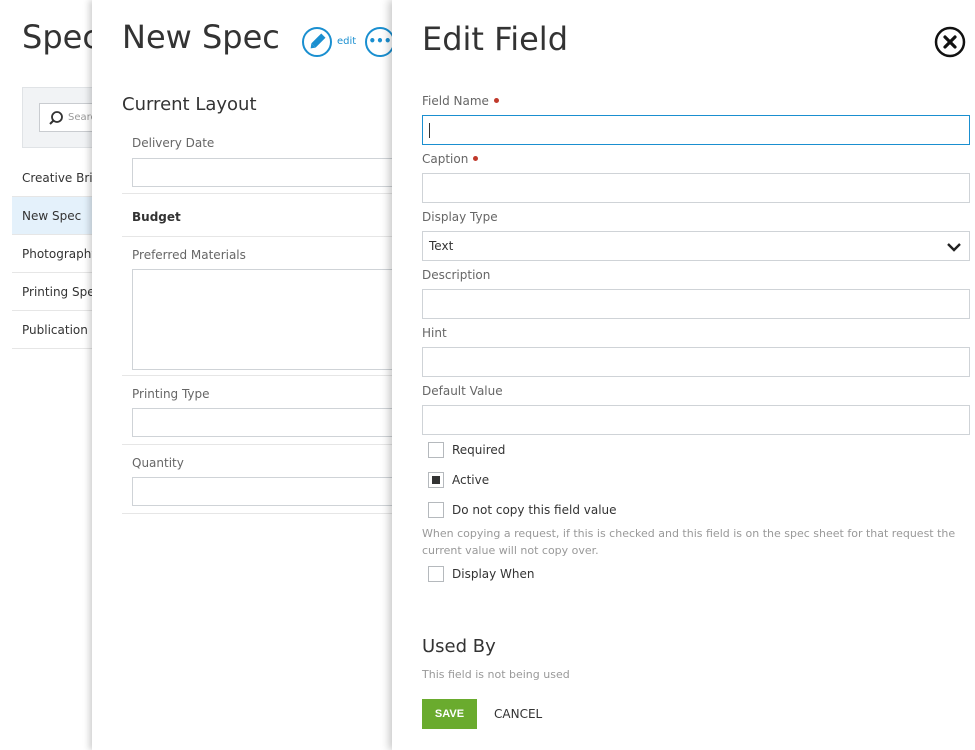  Describe the element at coordinates (696, 362) in the screenshot. I see `hint-input` at that location.